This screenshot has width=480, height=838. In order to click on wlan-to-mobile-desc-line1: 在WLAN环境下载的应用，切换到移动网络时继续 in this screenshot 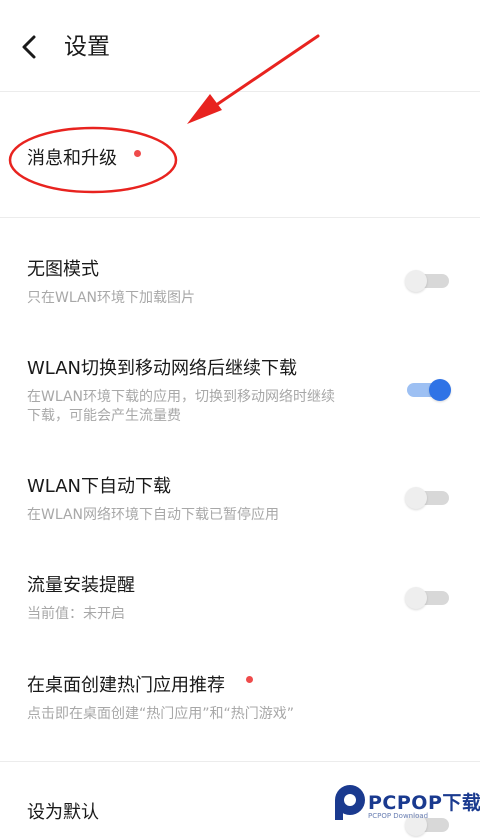, I will do `click(181, 397)`.